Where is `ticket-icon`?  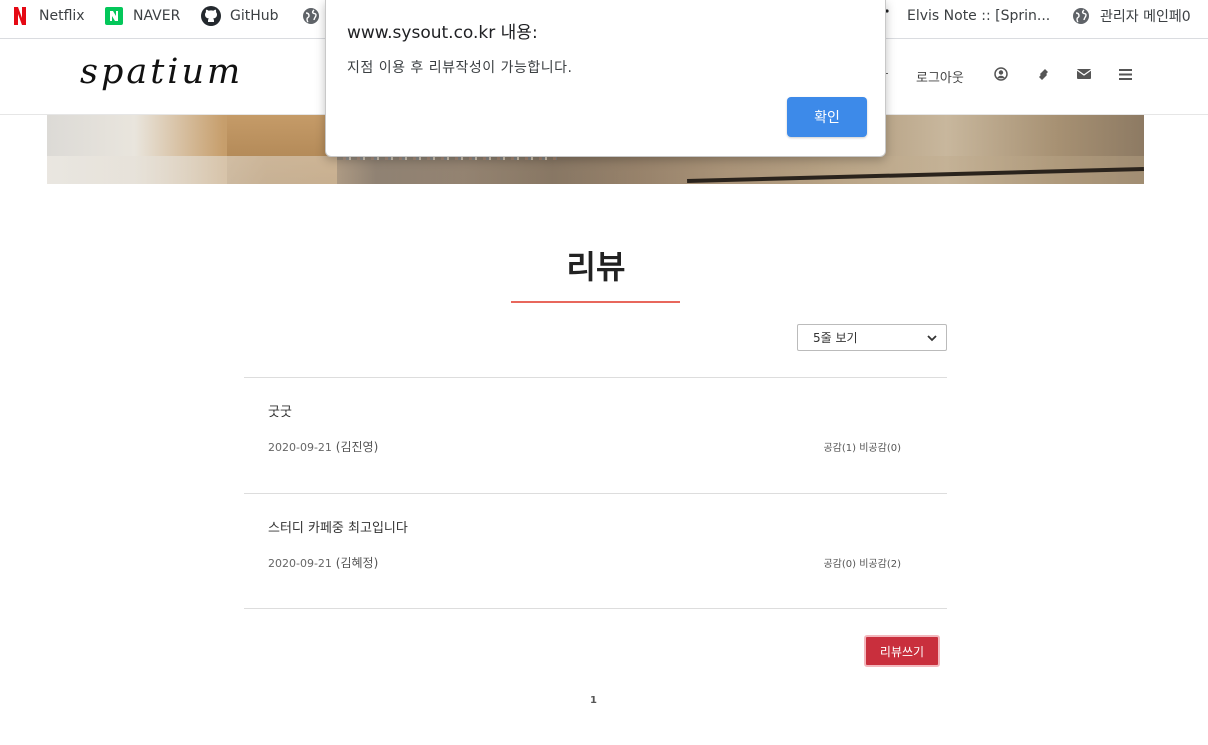
ticket-icon is located at coordinates (1043, 74).